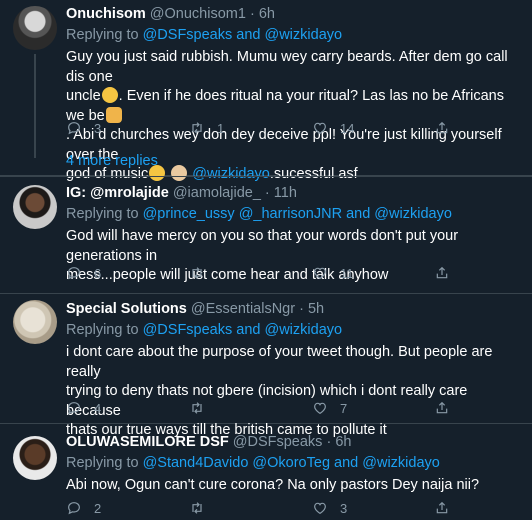 This screenshot has width=532, height=520. I want to click on tweet-actions: 2 3, so click(266, 509).